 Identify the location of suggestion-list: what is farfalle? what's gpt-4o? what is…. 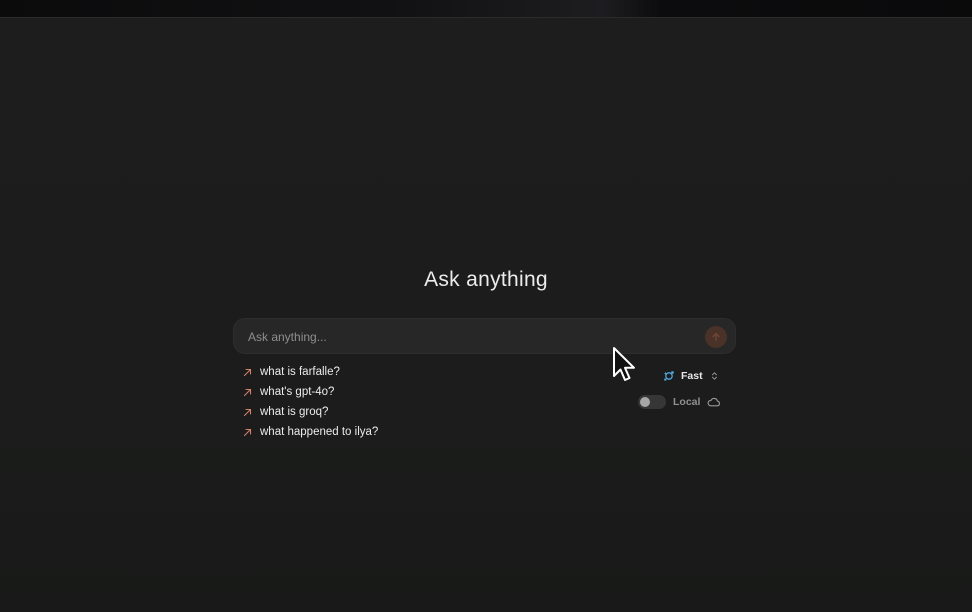
(310, 402).